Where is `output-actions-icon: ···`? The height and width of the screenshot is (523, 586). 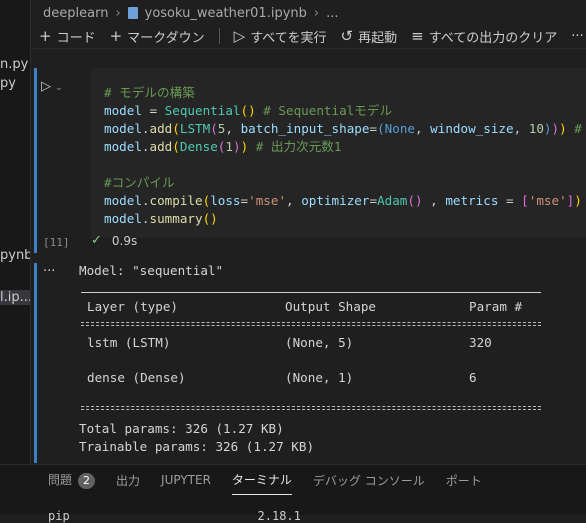 output-actions-icon: ··· is located at coordinates (49, 271).